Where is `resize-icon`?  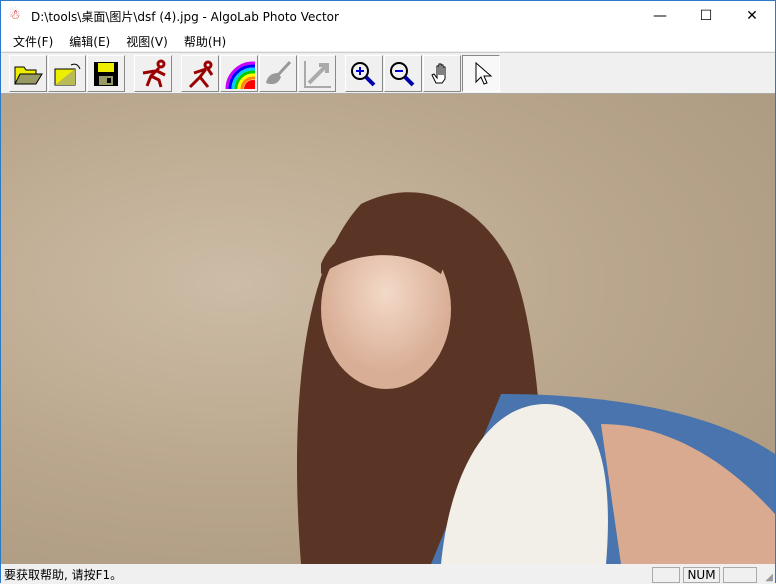 resize-icon is located at coordinates (317, 74).